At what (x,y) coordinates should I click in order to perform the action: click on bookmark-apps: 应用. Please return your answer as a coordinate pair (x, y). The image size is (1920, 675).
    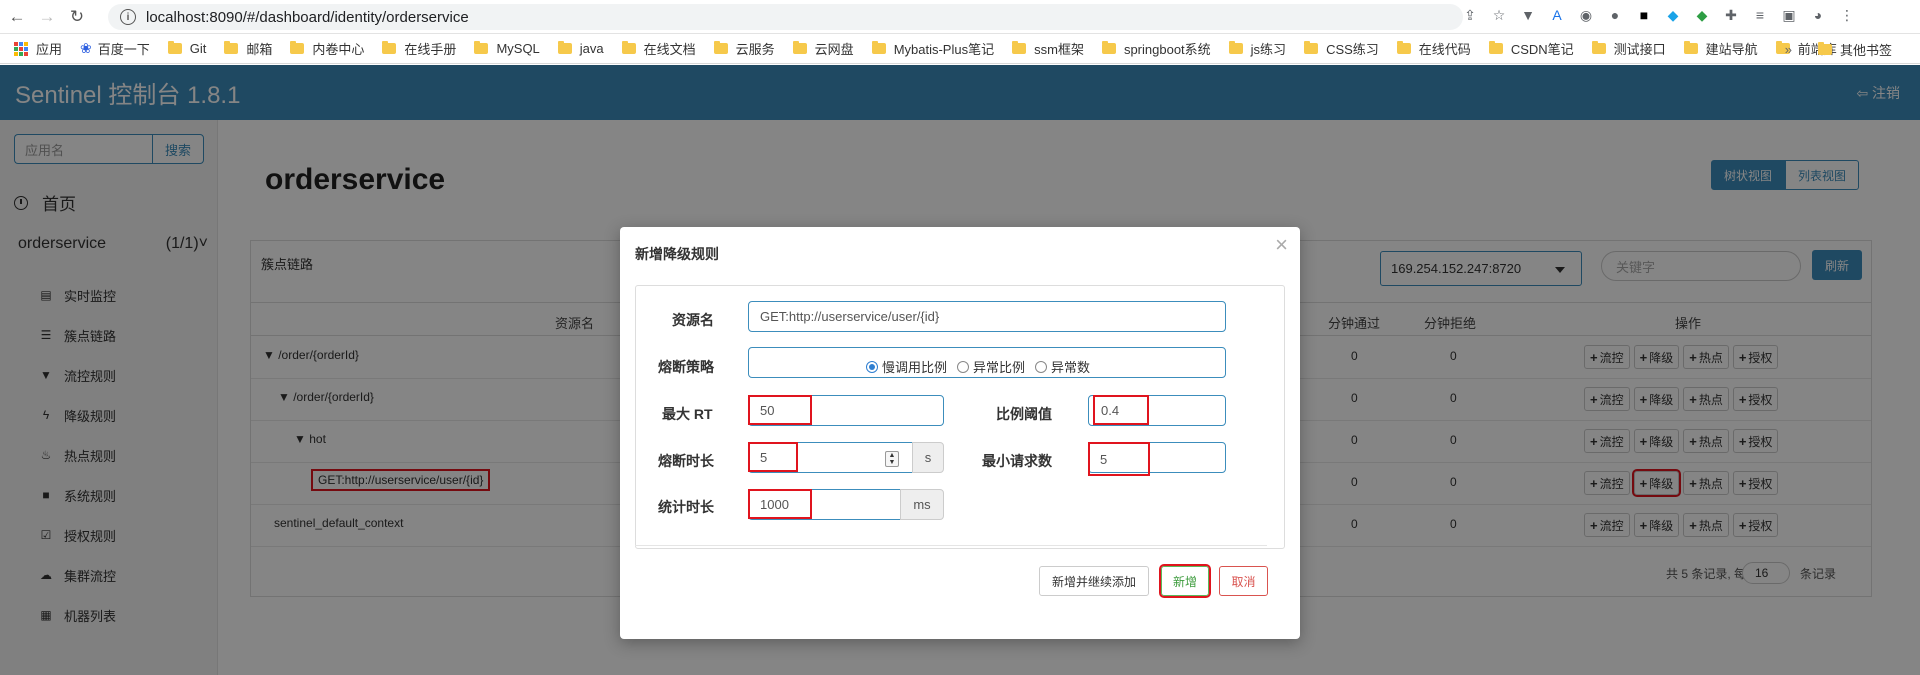
    Looking at the image, I should click on (38, 48).